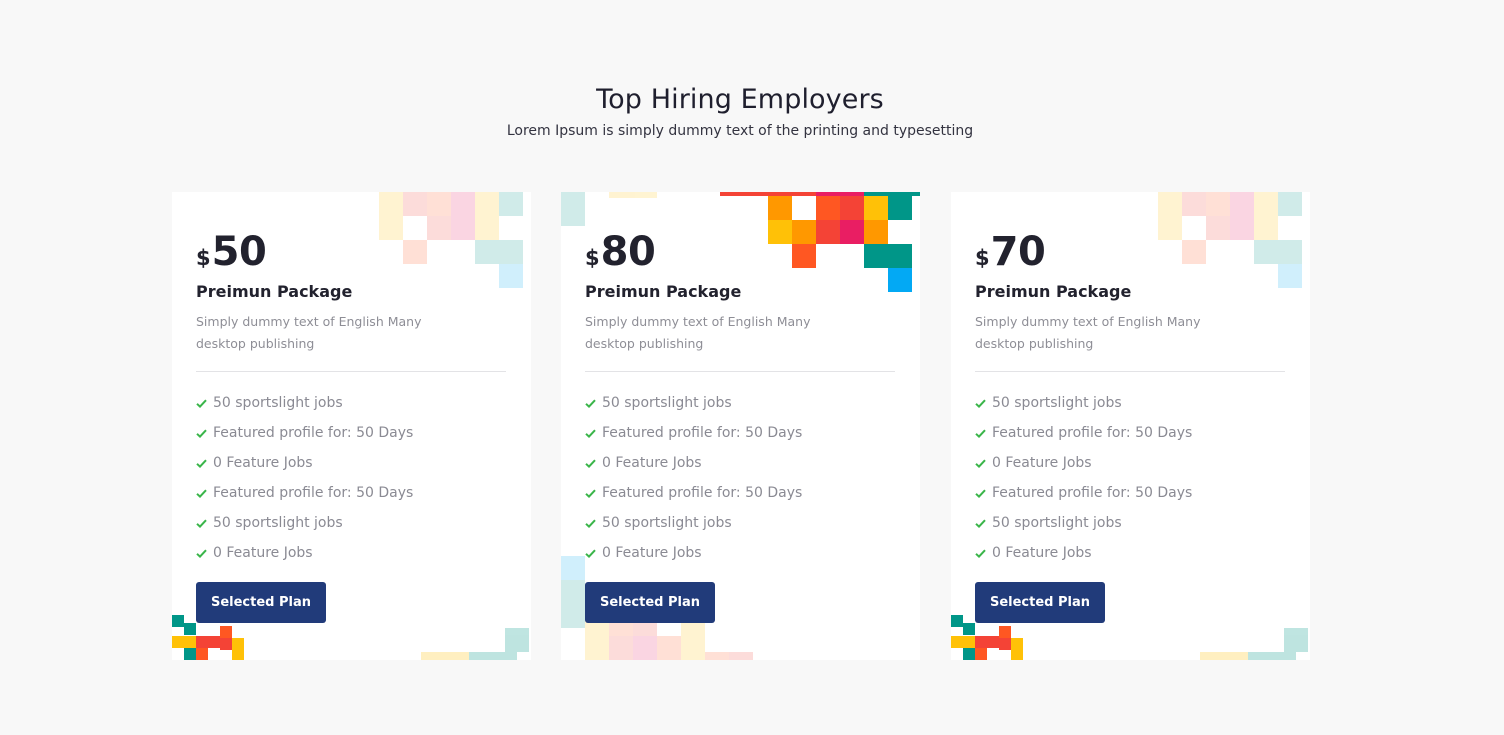 This screenshot has height=735, width=1504. I want to click on price-amount: 50, so click(239, 252).